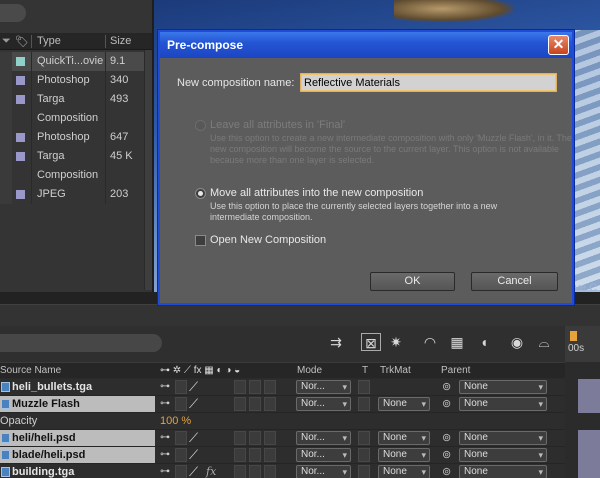 This screenshot has height=478, width=600. I want to click on motion-blur-icon: ◖, so click(484, 342).